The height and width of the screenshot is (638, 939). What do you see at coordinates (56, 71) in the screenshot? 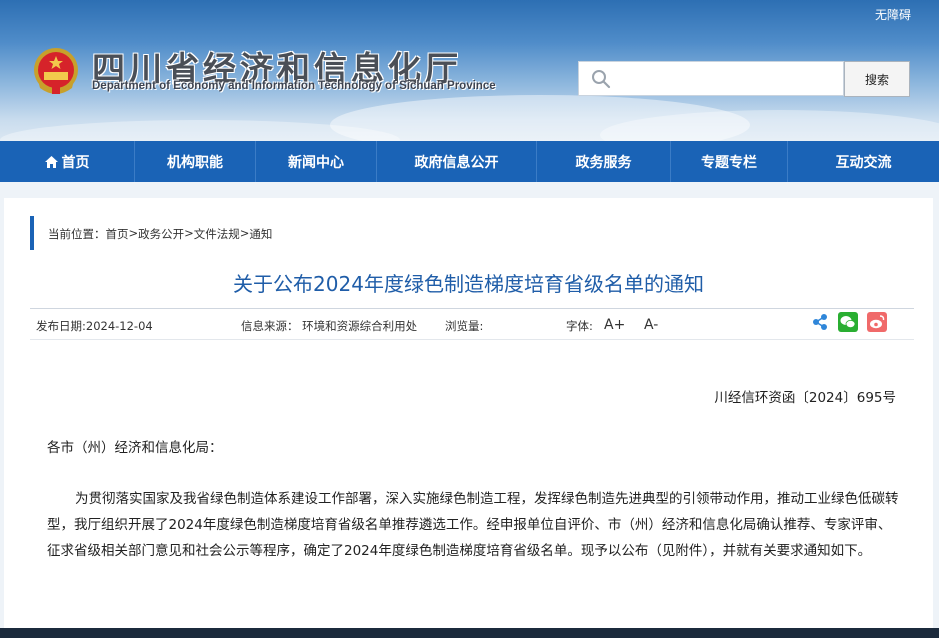
I see `national-emblem-icon` at bounding box center [56, 71].